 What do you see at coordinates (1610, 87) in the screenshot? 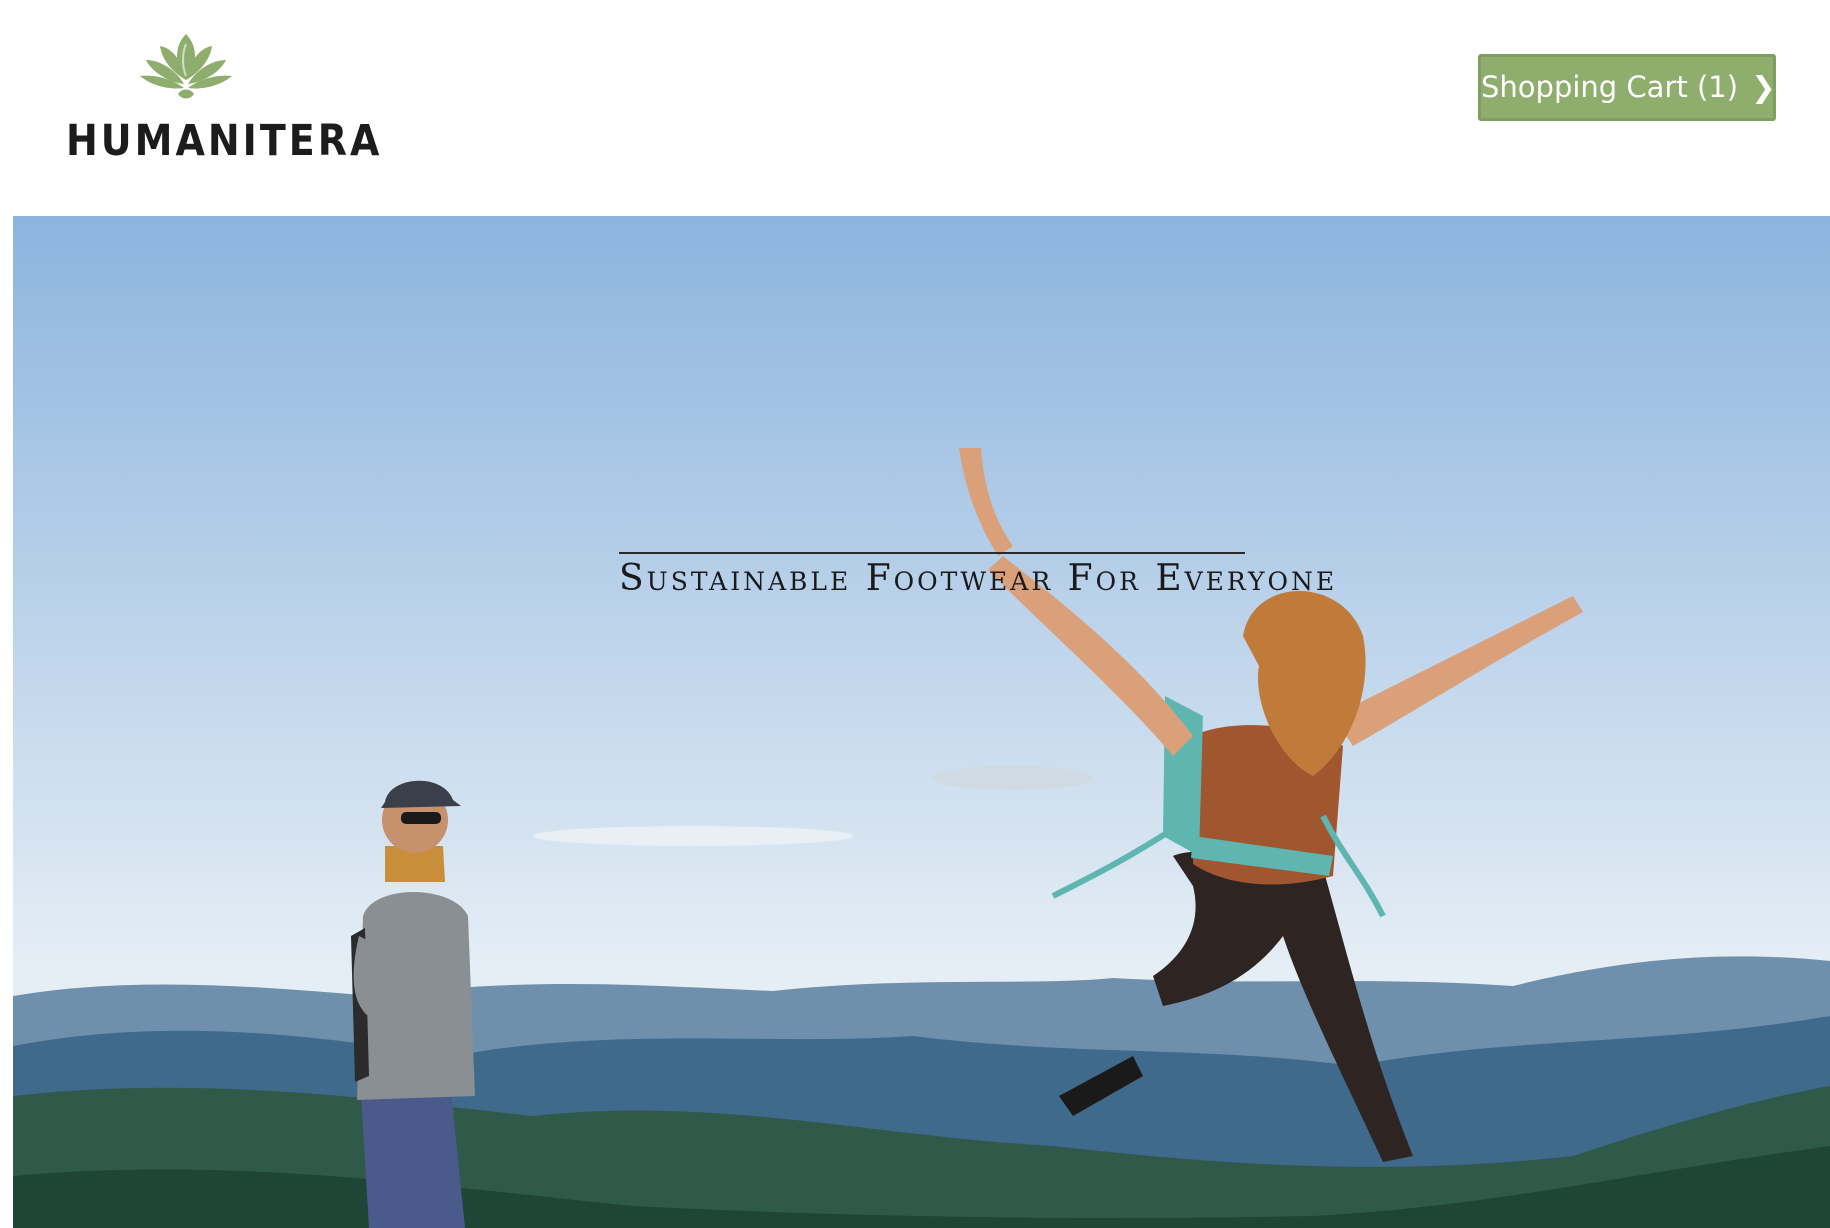
I see `cart-label: Shopping Cart (1)` at bounding box center [1610, 87].